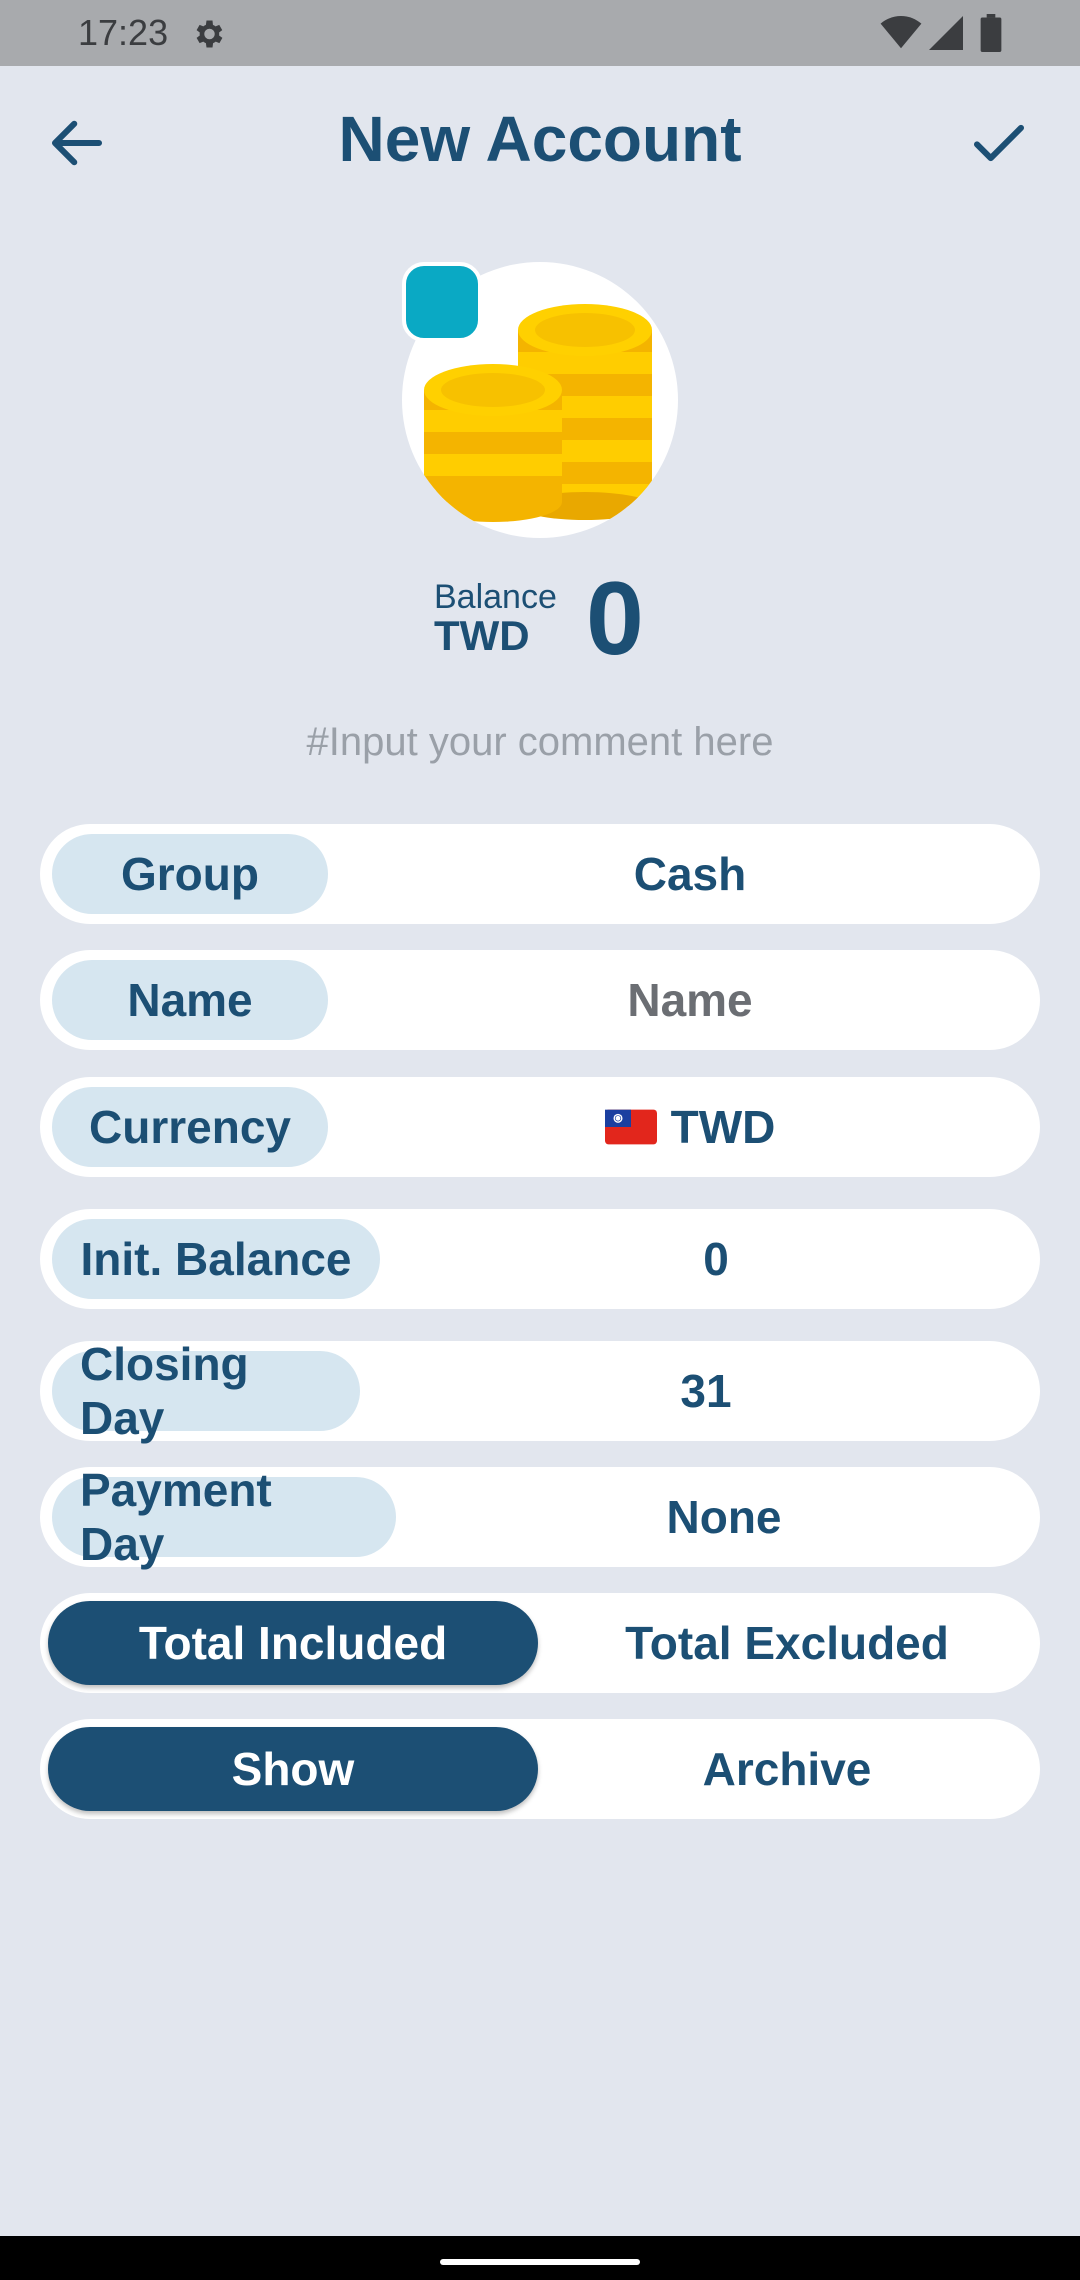 The height and width of the screenshot is (2280, 1080). I want to click on closing-day-label: Closing Day, so click(206, 1391).